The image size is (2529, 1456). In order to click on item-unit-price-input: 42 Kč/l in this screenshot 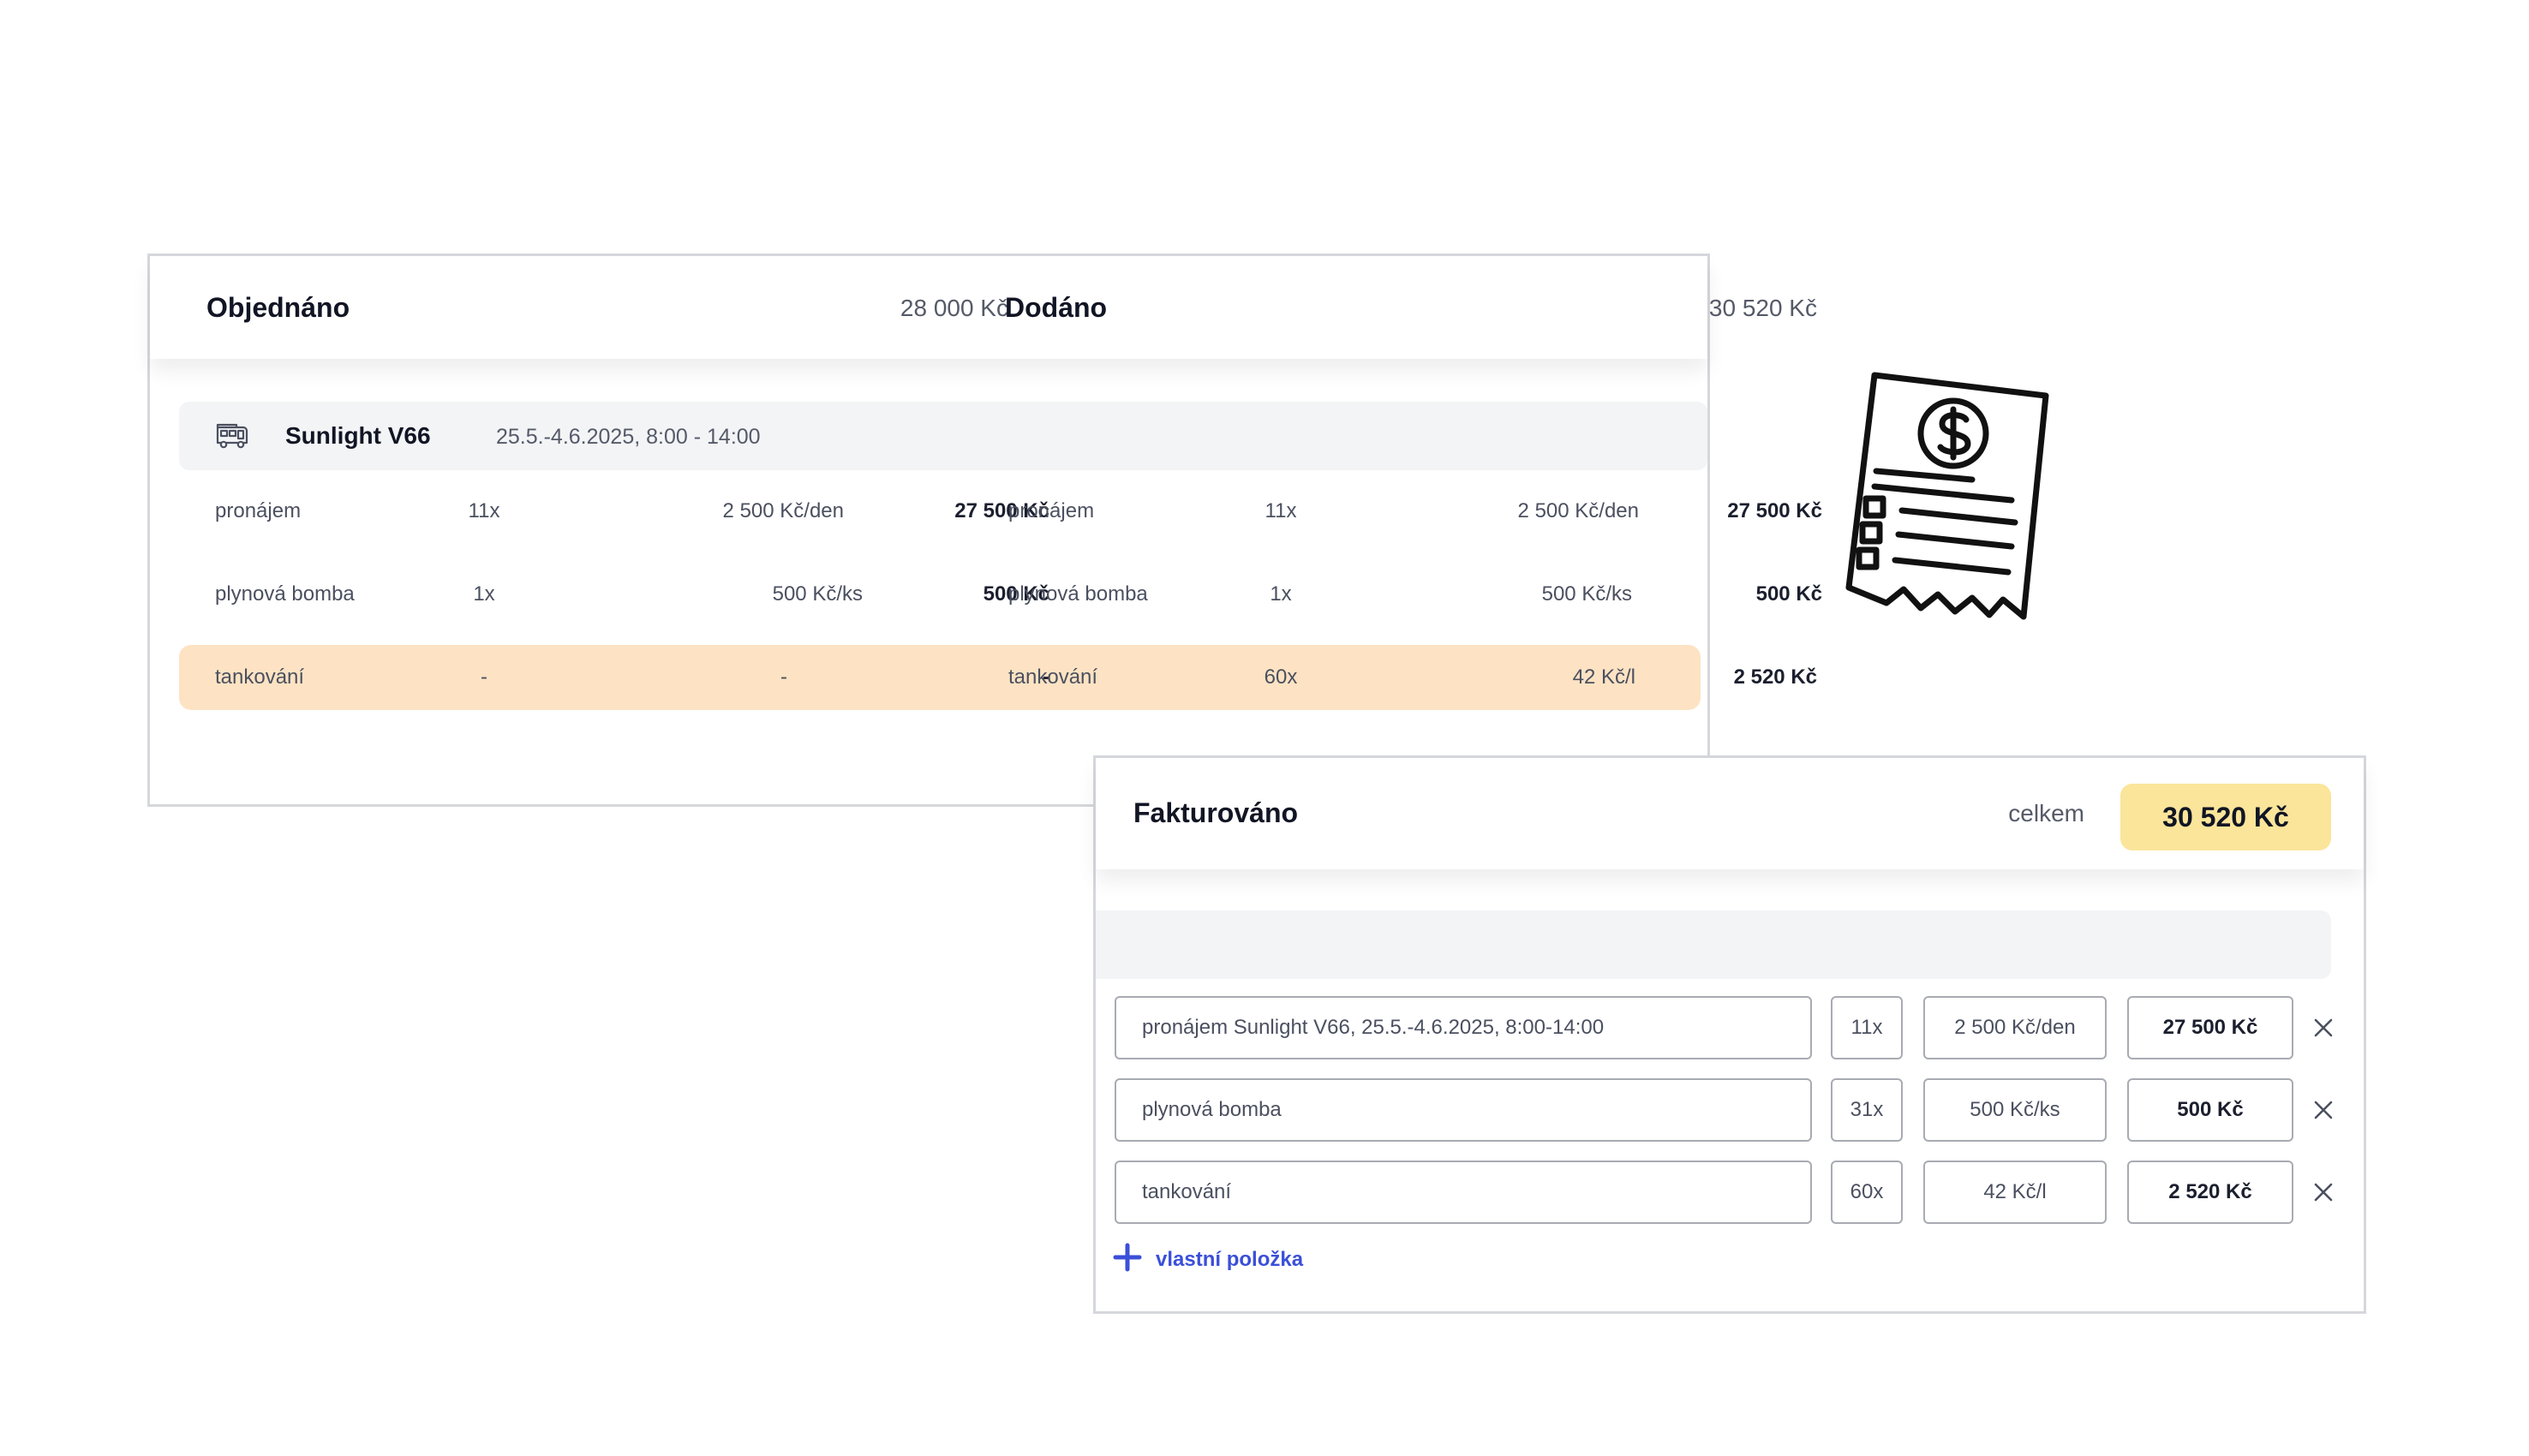, I will do `click(2015, 1192)`.